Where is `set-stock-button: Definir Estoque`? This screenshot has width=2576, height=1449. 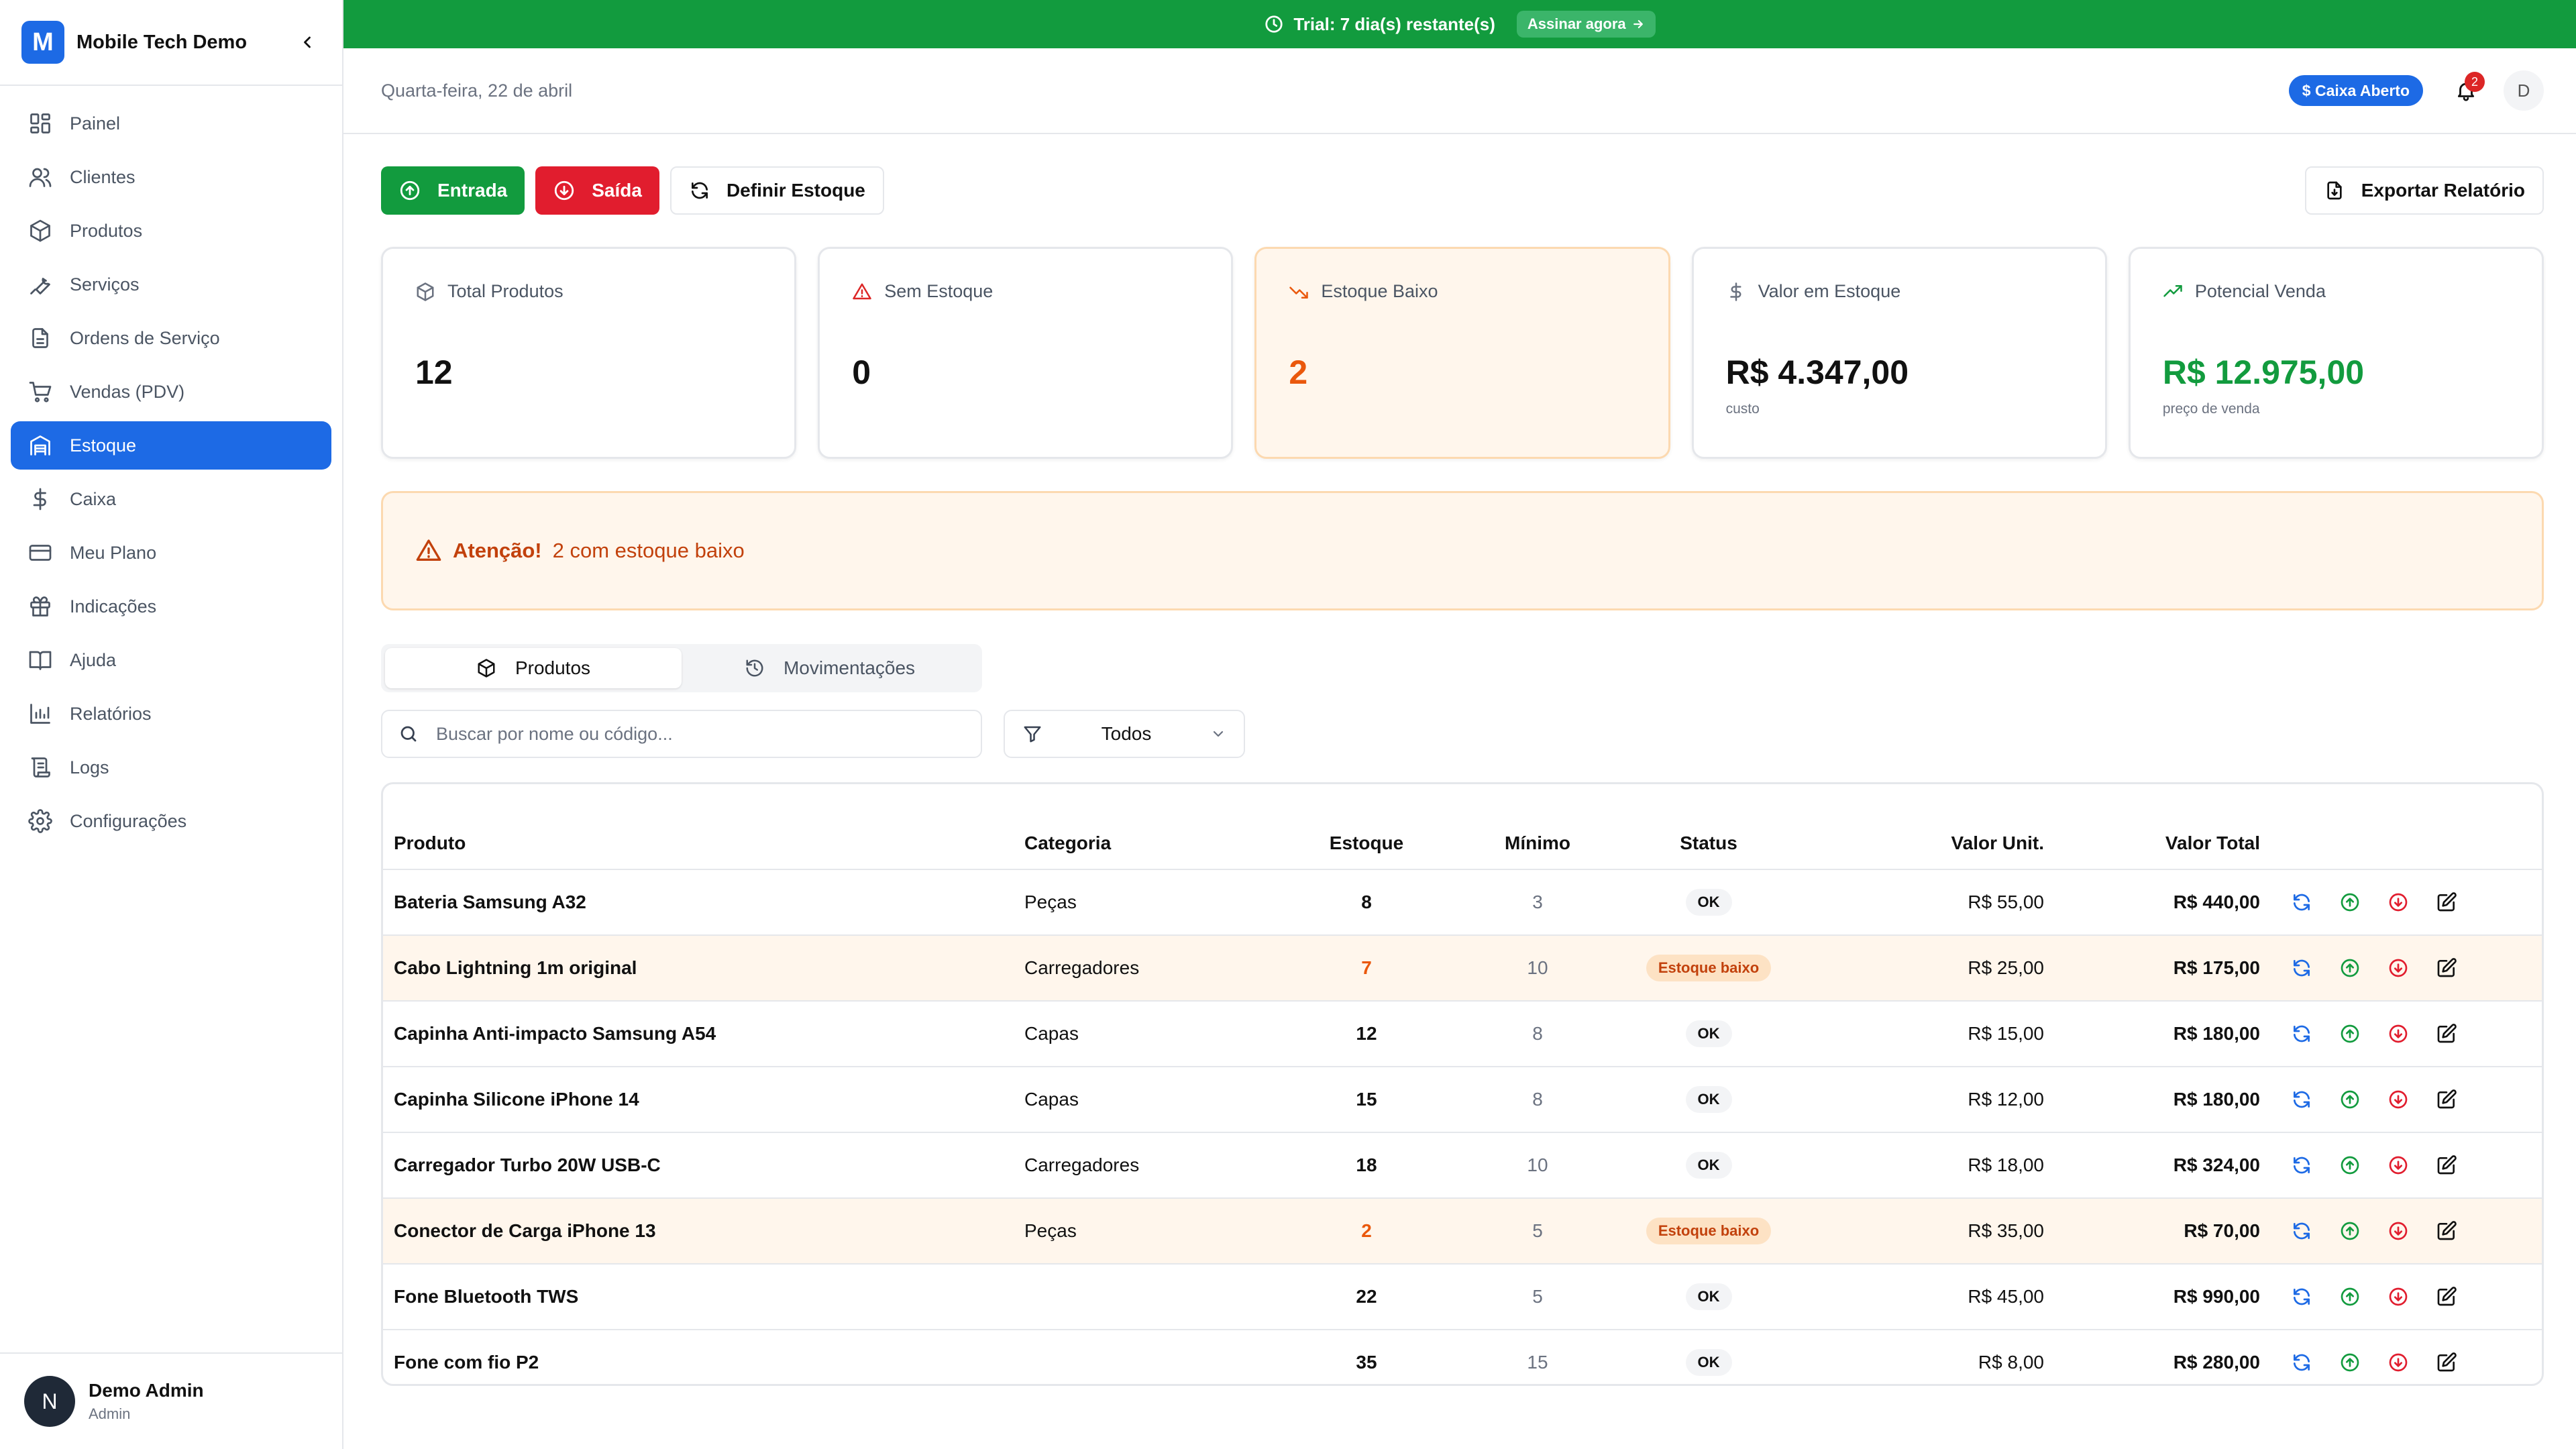 set-stock-button: Definir Estoque is located at coordinates (776, 190).